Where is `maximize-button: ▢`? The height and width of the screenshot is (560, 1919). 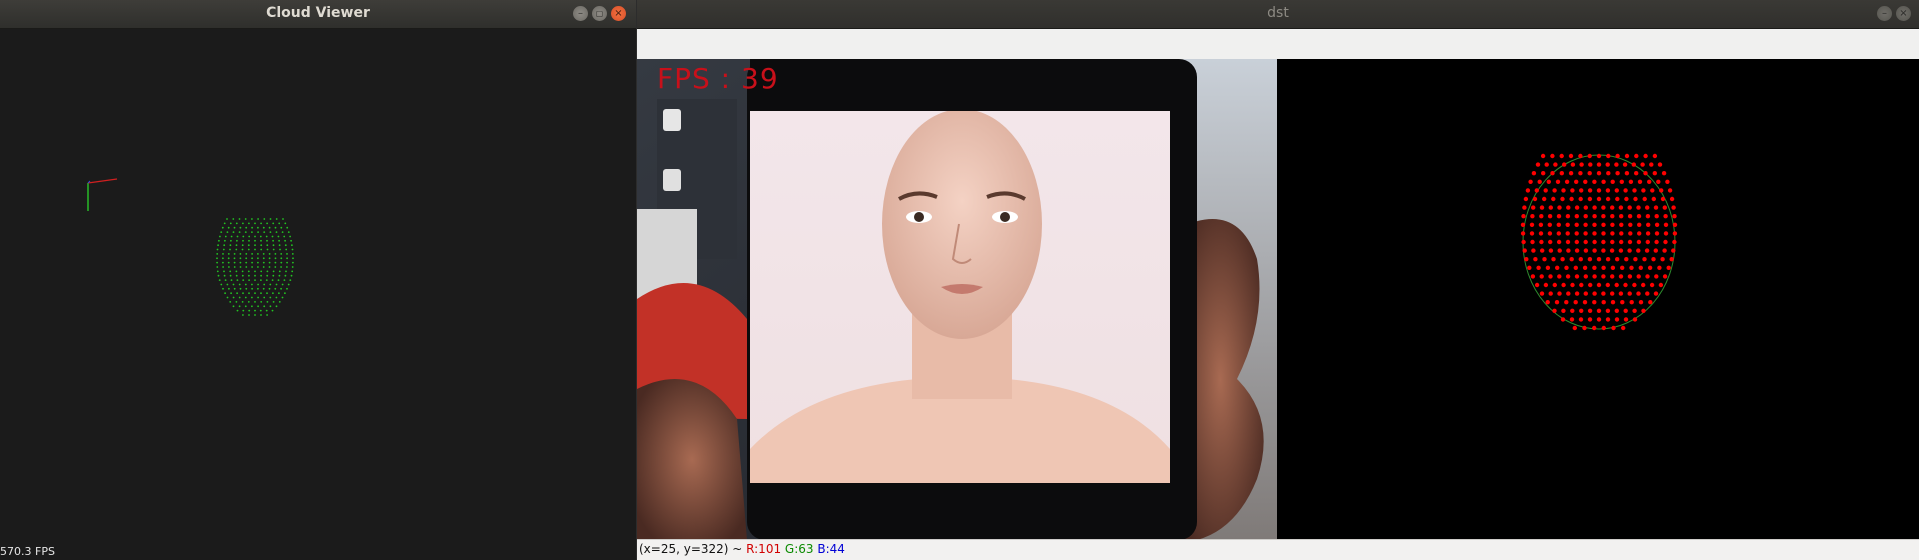 maximize-button: ▢ is located at coordinates (599, 13).